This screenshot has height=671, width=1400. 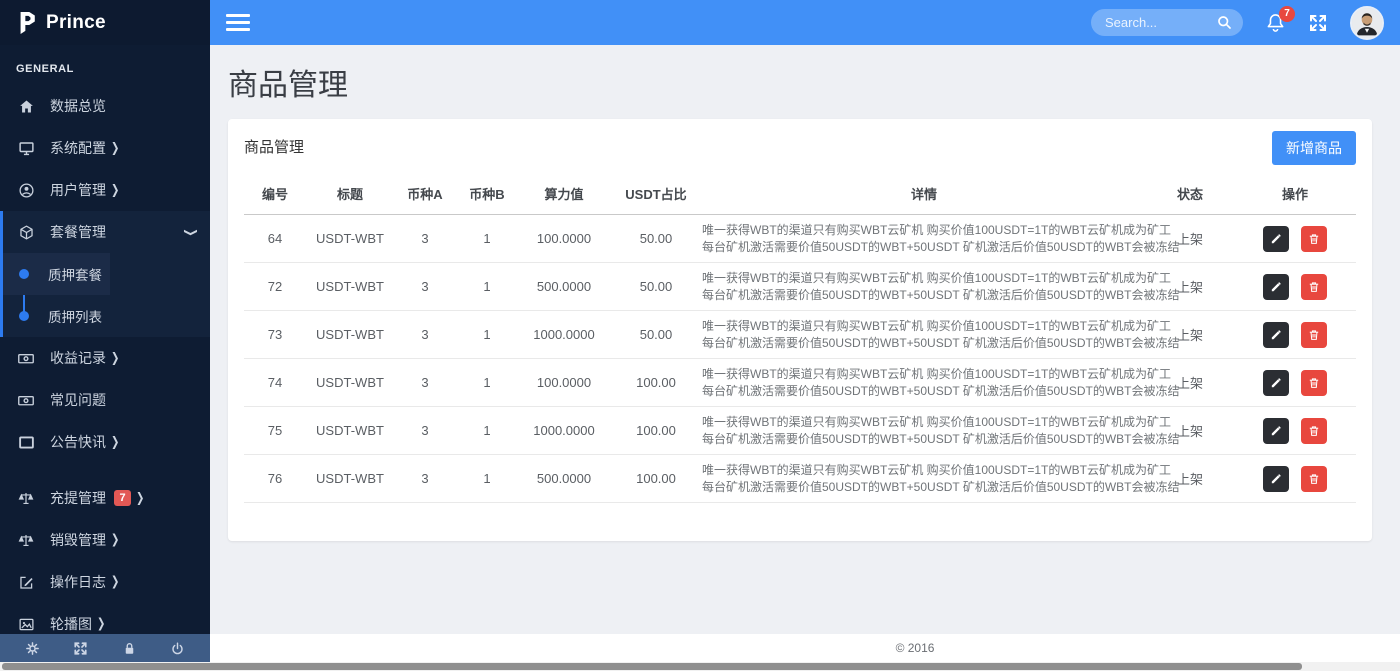 What do you see at coordinates (105, 106) in the screenshot?
I see `sidebar-item: 数据总览` at bounding box center [105, 106].